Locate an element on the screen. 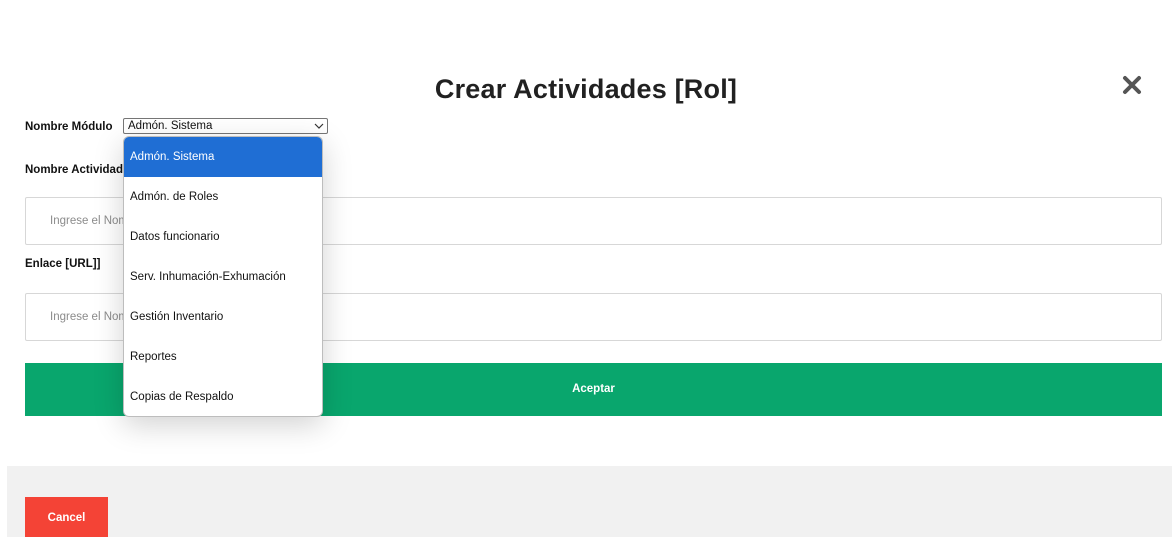  option-admon-sistema: Admón. Sistema is located at coordinates (223, 157).